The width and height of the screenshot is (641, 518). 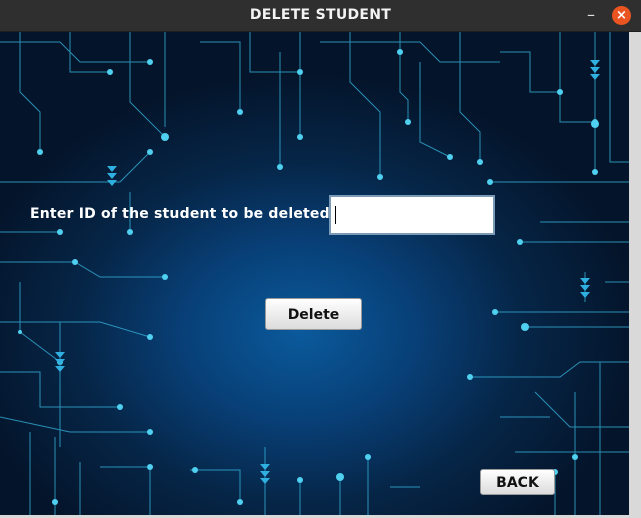 What do you see at coordinates (335, 215) in the screenshot?
I see `text-caret` at bounding box center [335, 215].